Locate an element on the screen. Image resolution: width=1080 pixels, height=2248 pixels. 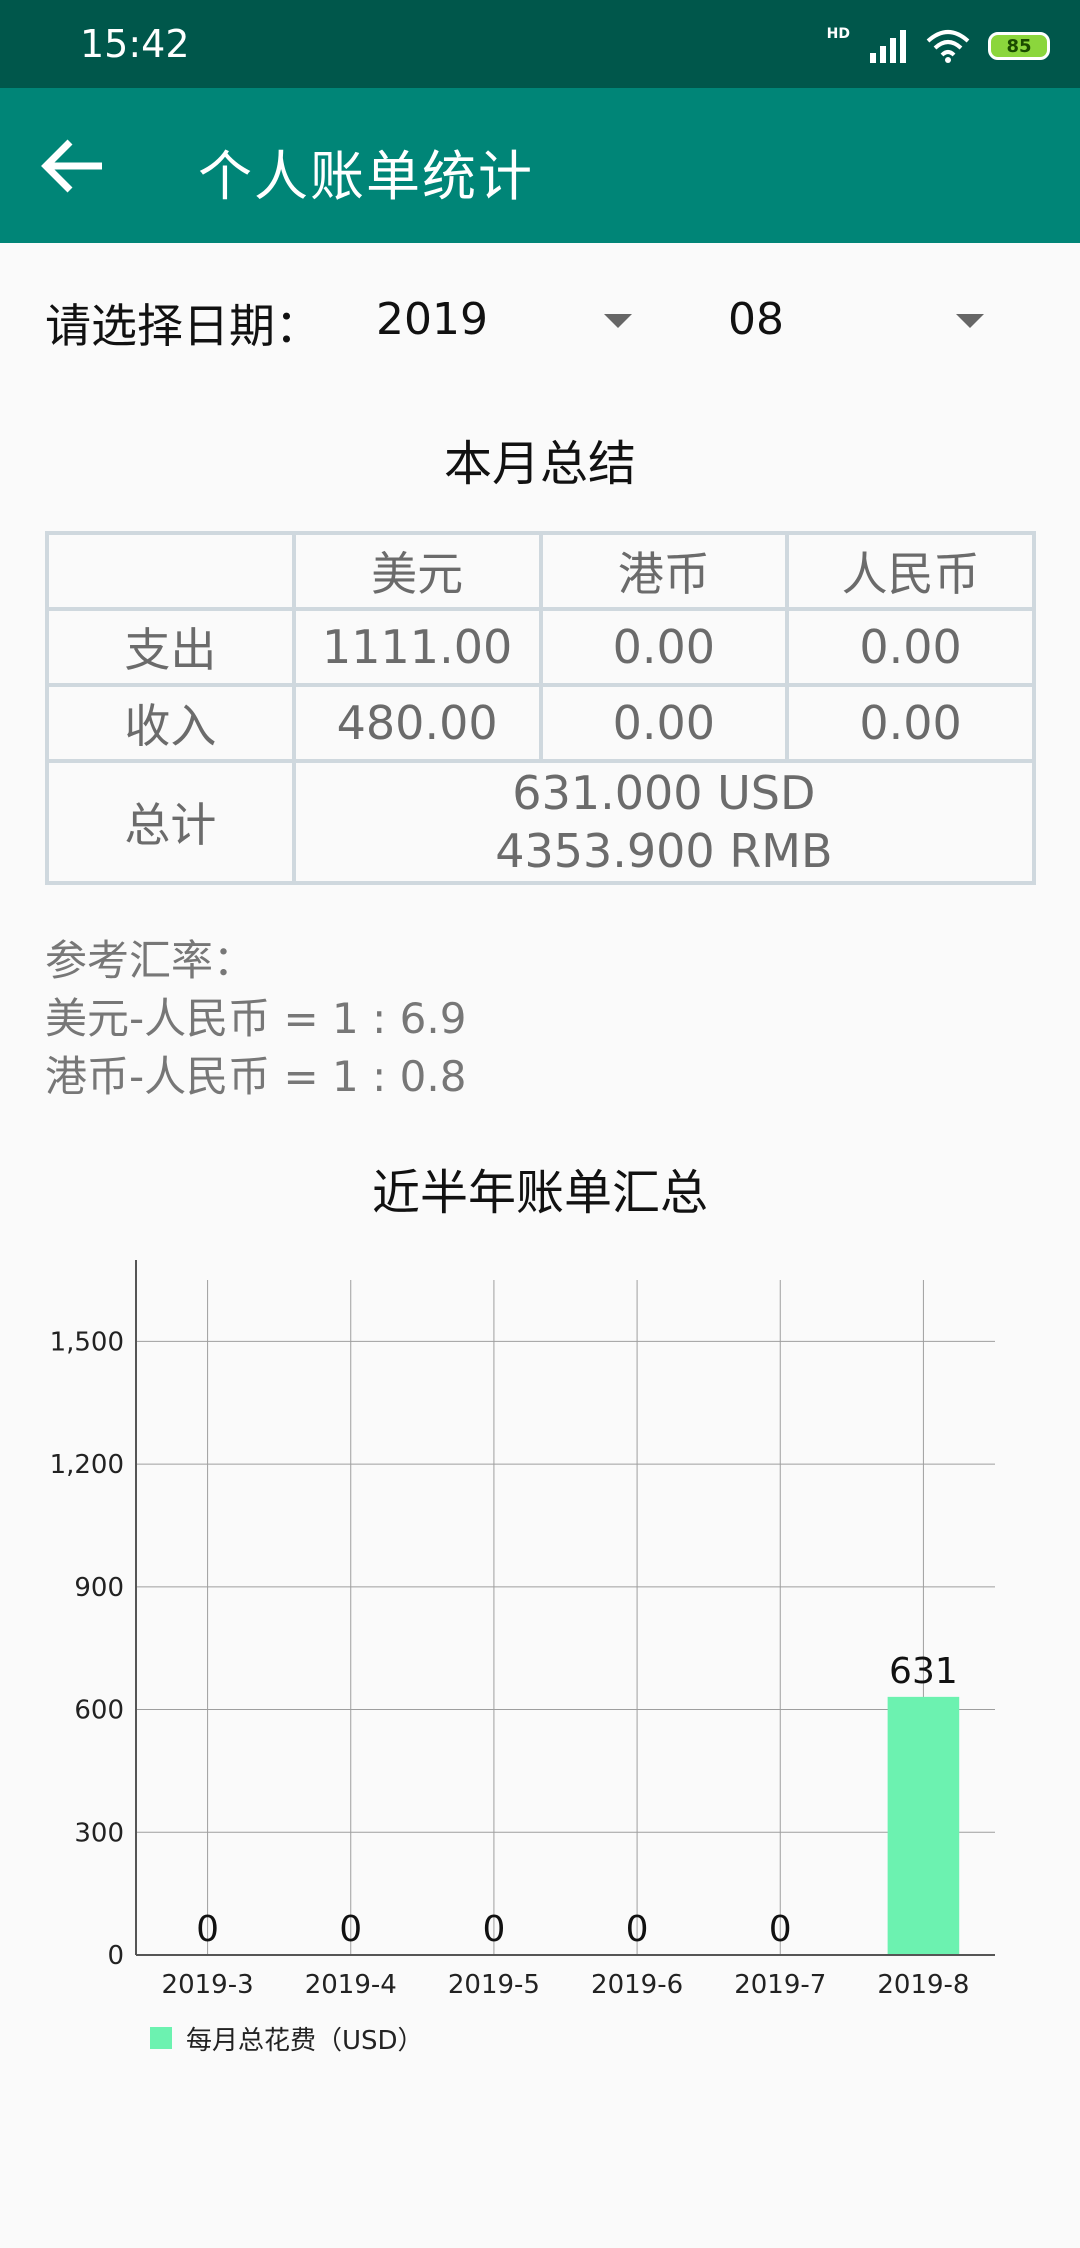
rate-hkd-rmb: 港币-人民币 = 1 : 0.8 is located at coordinates (256, 1076).